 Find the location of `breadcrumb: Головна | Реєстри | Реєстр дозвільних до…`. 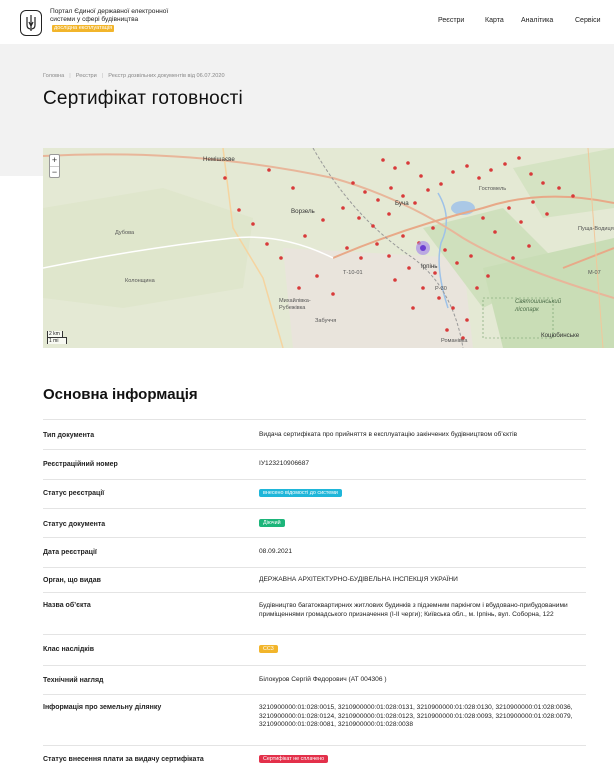

breadcrumb: Головна | Реєстри | Реєстр дозвільних до… is located at coordinates (134, 76).